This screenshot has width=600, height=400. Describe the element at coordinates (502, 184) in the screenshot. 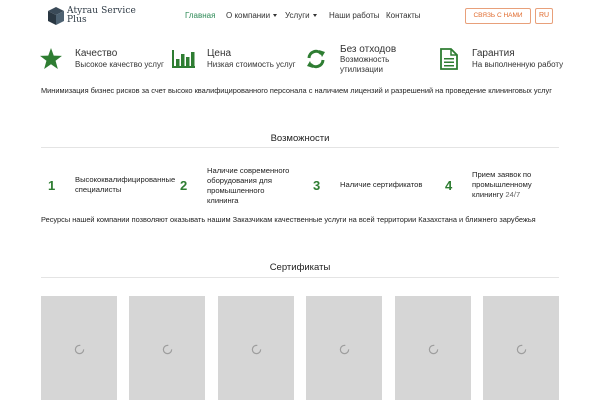

I see `advantage-text-main: Прием заявок по промышленному клинингу` at that location.